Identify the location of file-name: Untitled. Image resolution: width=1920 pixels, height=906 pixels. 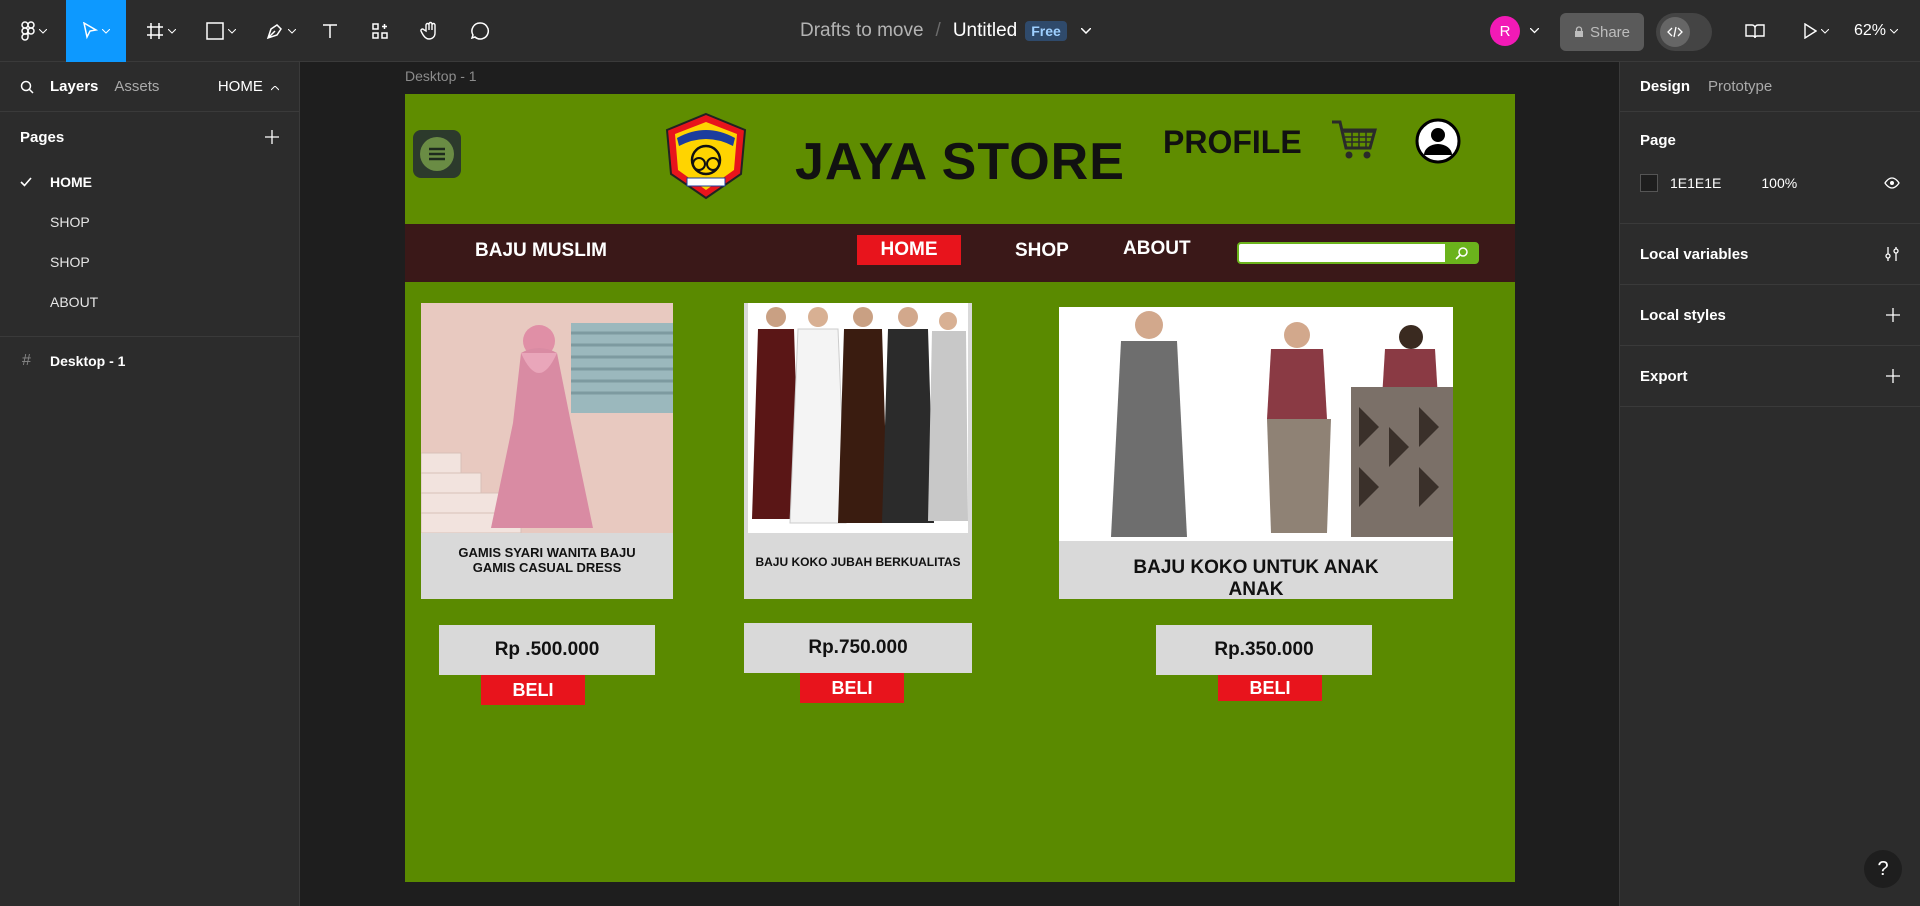
(985, 31).